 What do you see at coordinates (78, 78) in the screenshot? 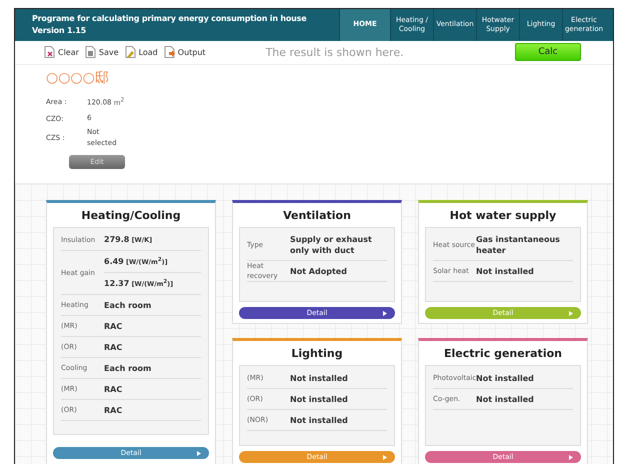
I see `house-name: ○○○○邸` at bounding box center [78, 78].